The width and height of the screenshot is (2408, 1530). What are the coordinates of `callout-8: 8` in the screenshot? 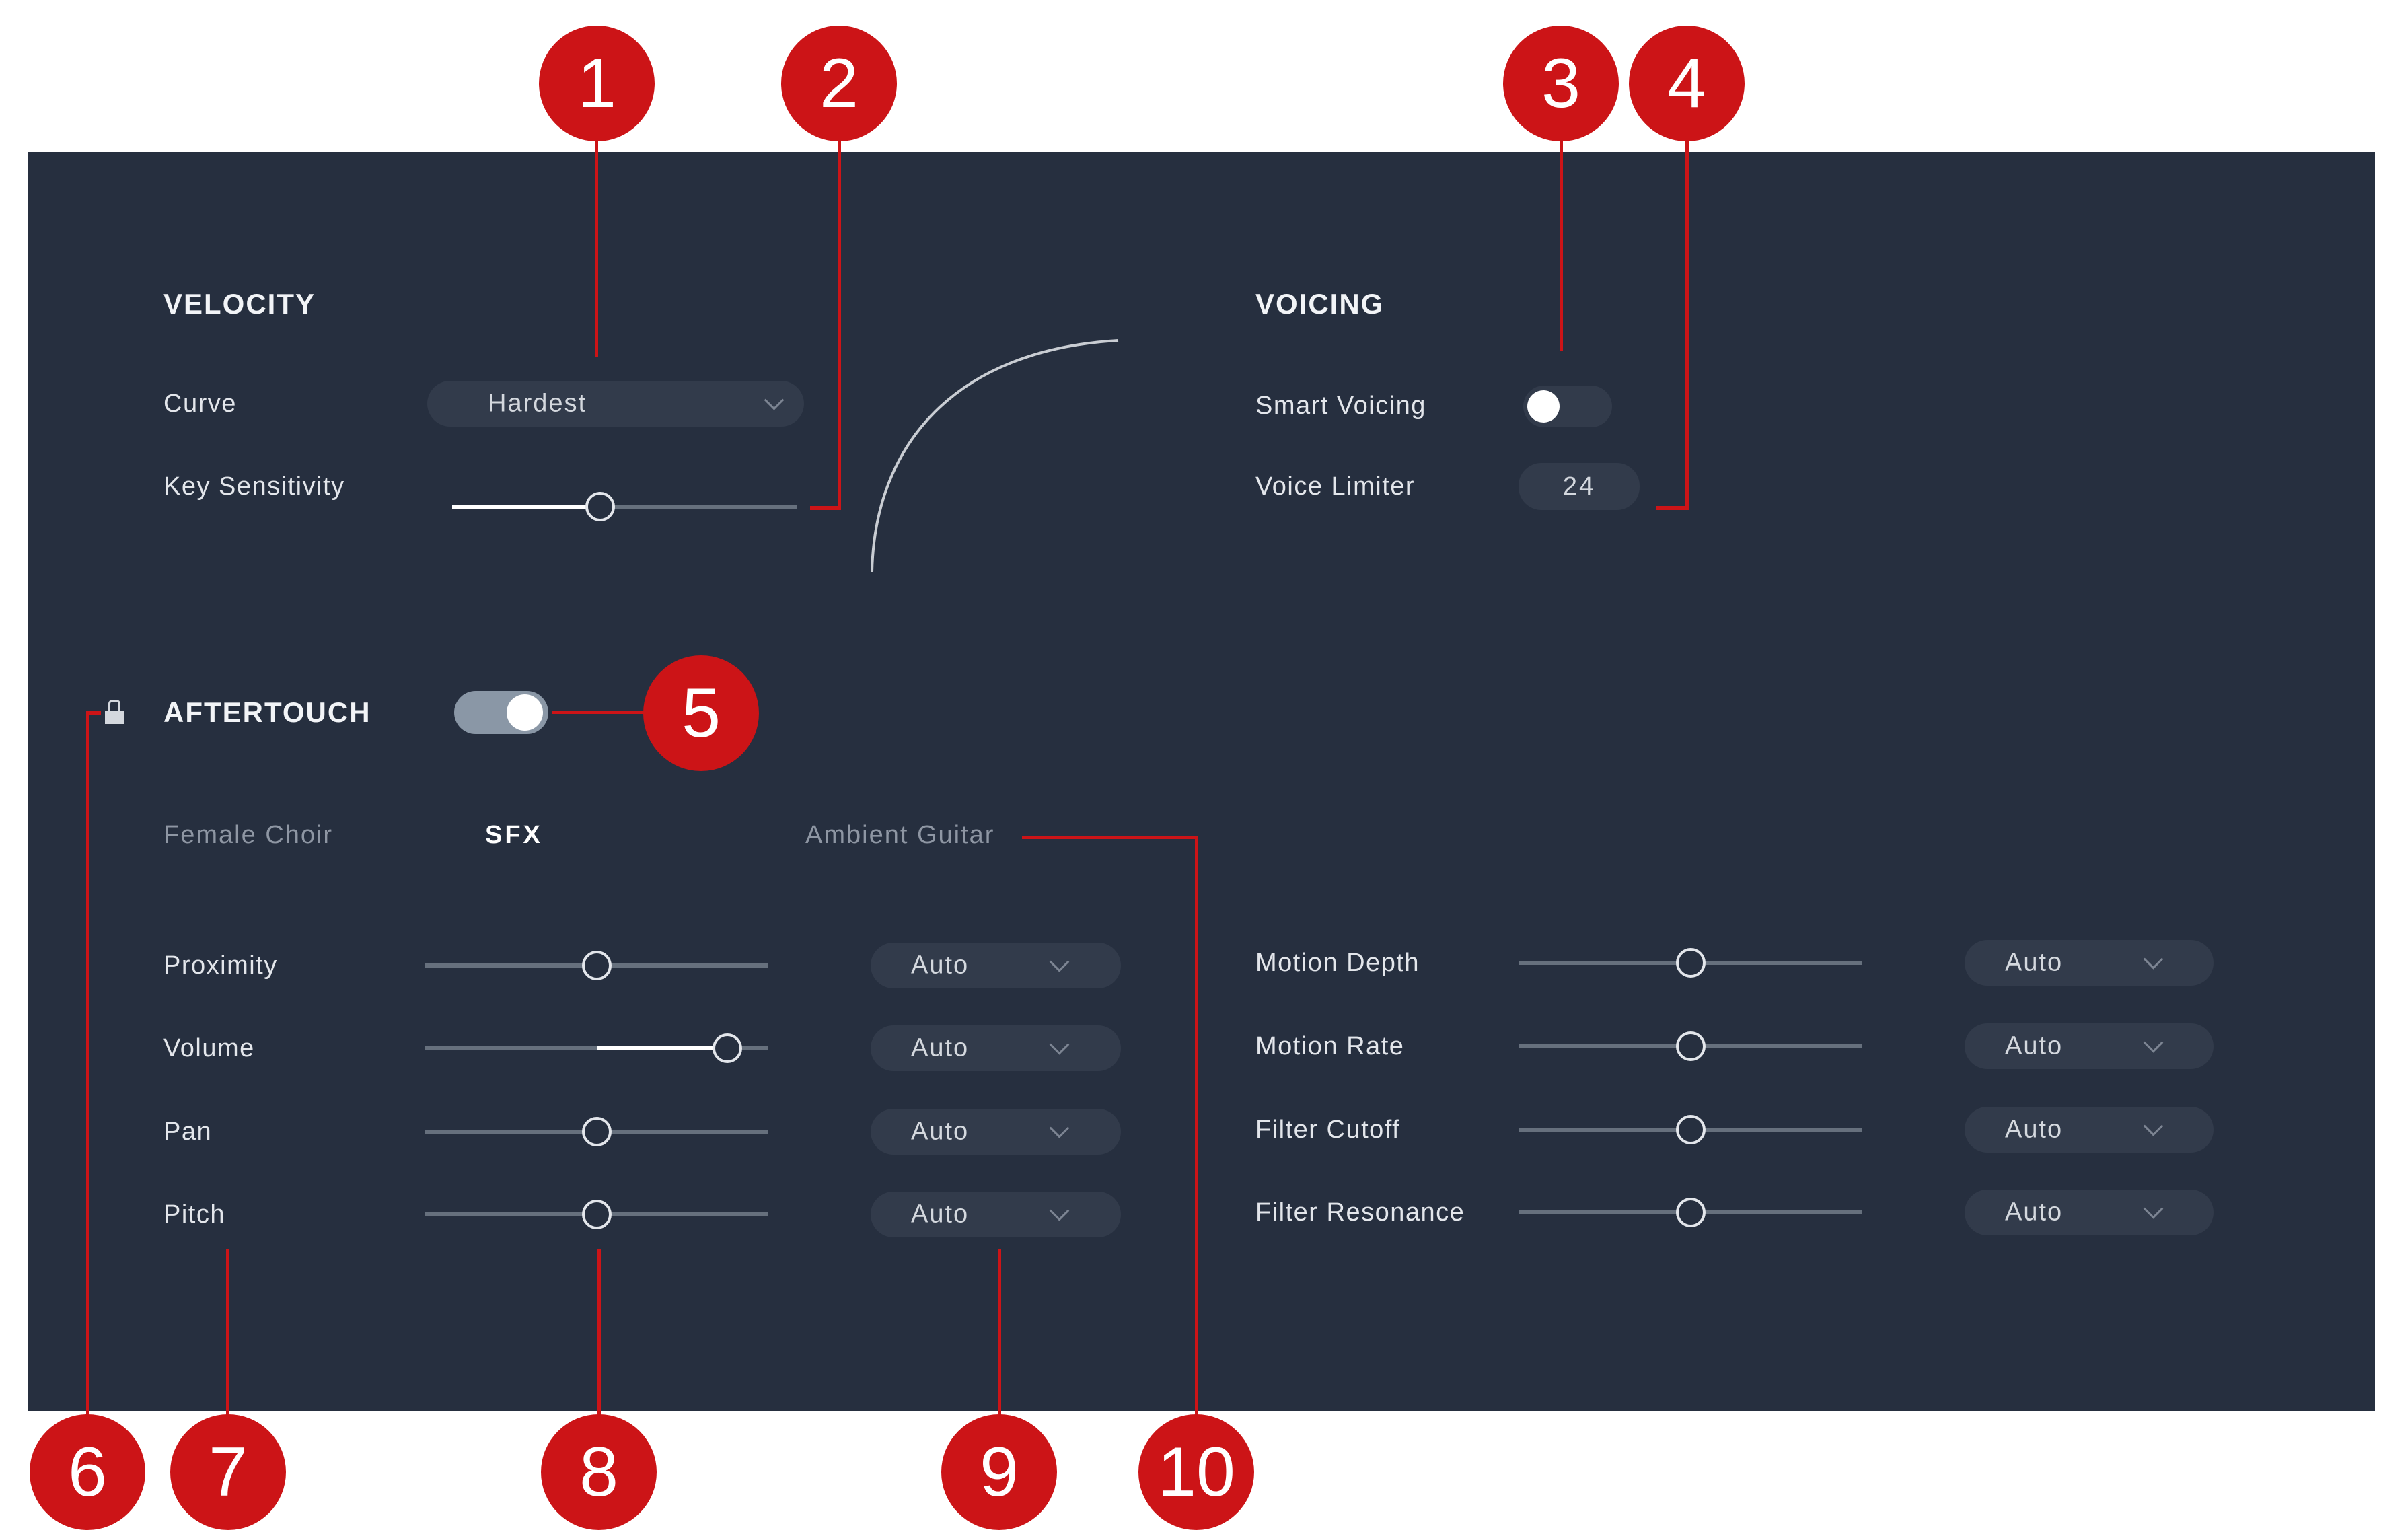 It's located at (599, 1472).